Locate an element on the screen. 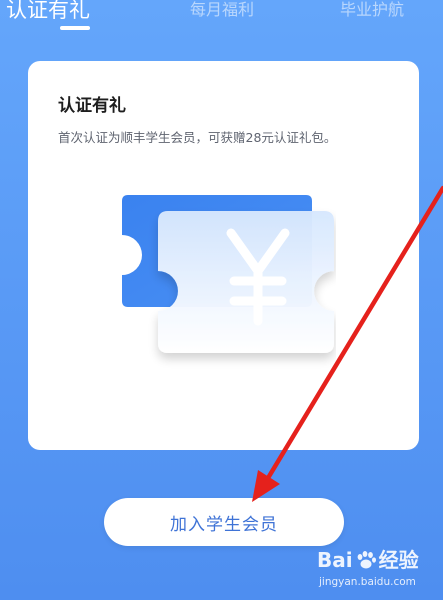  card-description: 首次认证为顺丰学生会员，可获赠28元认证礼包。 is located at coordinates (197, 137).